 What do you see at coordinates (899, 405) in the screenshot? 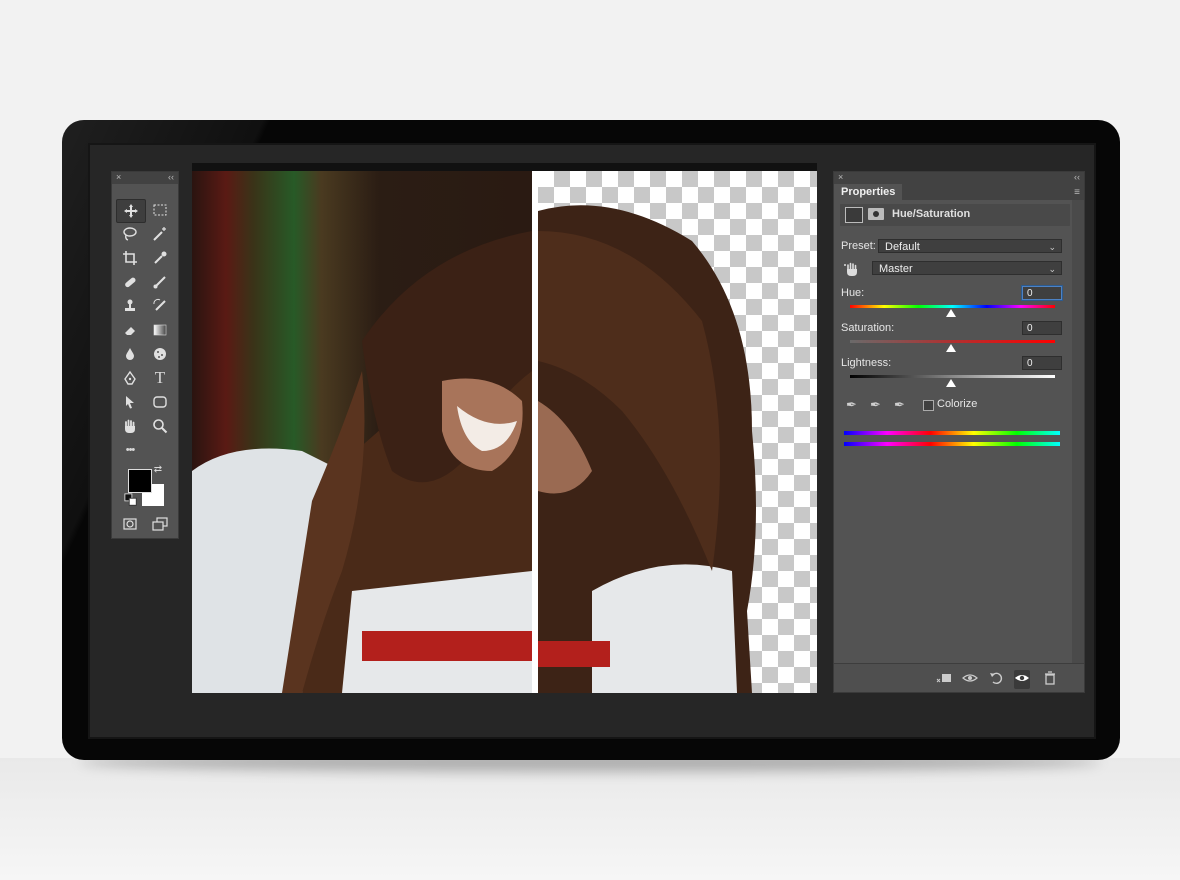
I see `eyedropper-minus-icon: ✒` at bounding box center [899, 405].